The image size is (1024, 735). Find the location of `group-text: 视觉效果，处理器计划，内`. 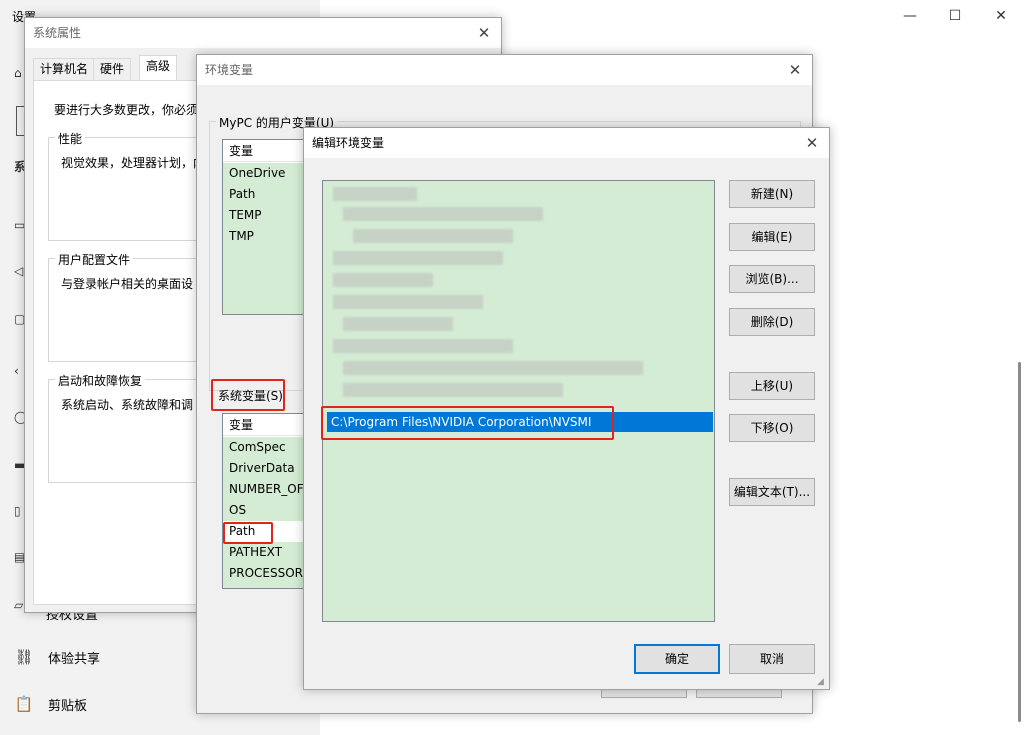

group-text: 视觉效果，处理器计划，内 is located at coordinates (133, 163).